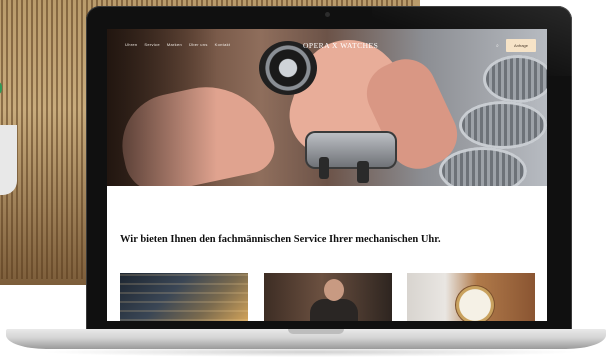 This screenshot has width=611, height=361. Describe the element at coordinates (131, 44) in the screenshot. I see `nav-item: Uhren` at that location.